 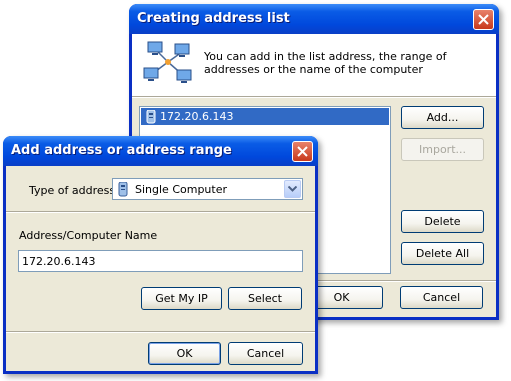 I want to click on type-of-address-select: Single Computer, so click(x=207, y=189).